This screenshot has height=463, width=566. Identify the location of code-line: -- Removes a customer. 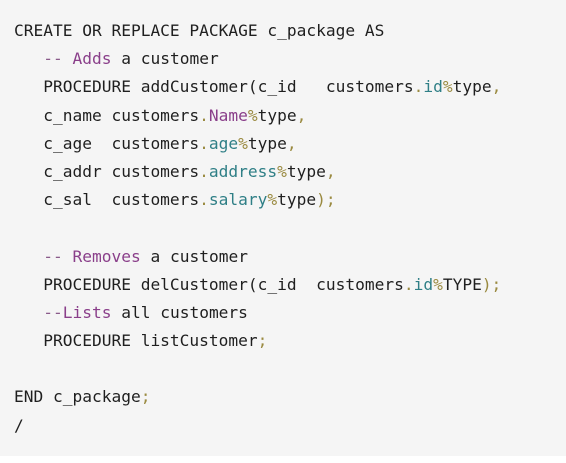
(290, 257).